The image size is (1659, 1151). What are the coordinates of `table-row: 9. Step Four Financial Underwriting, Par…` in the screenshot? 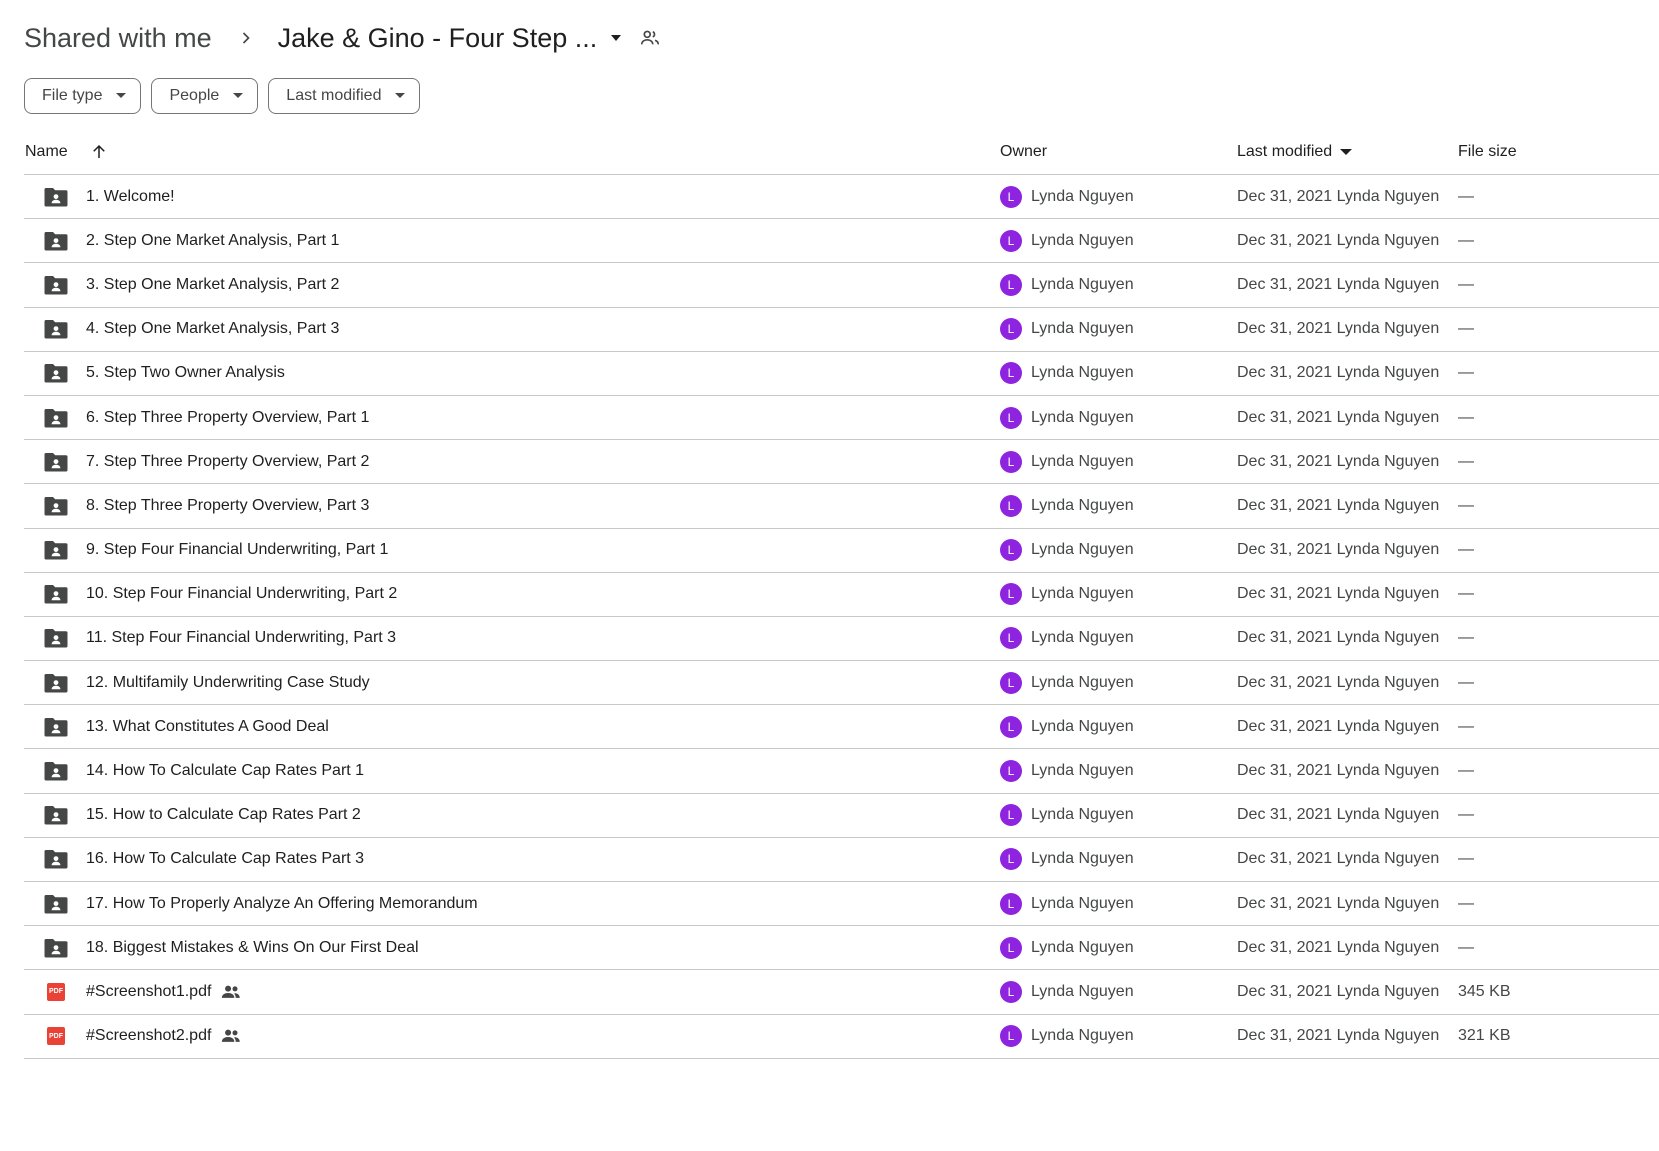 It's located at (841, 551).